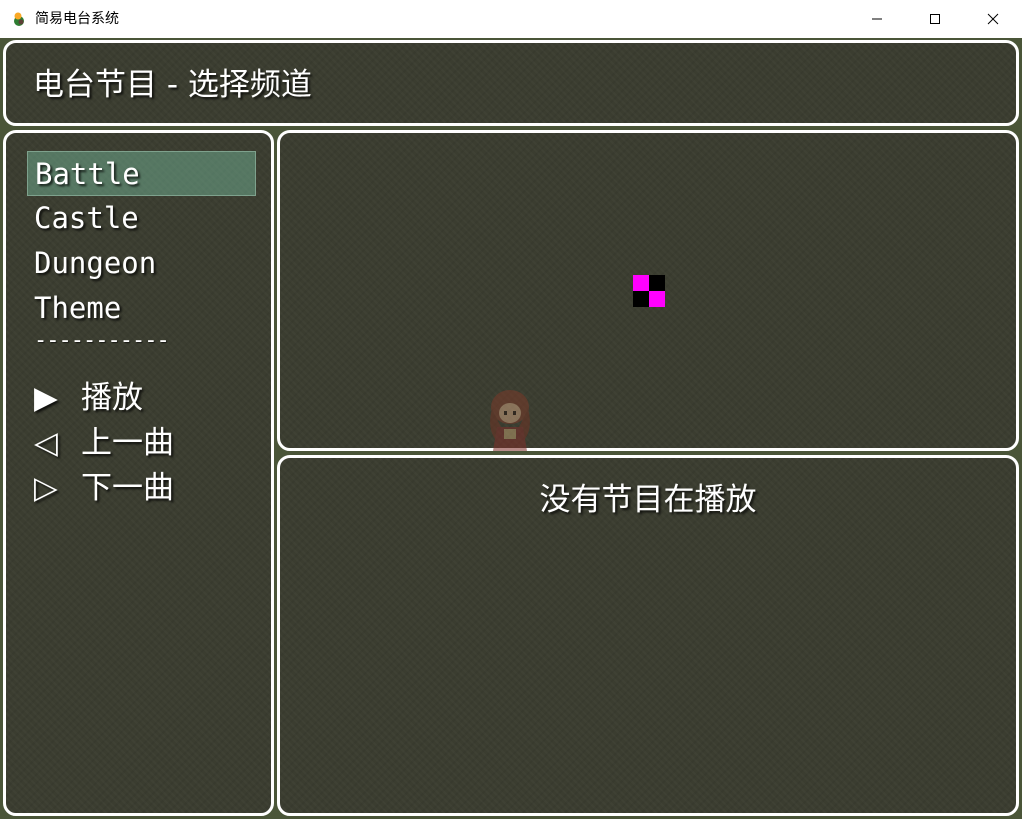 This screenshot has height=819, width=1022. What do you see at coordinates (511, 83) in the screenshot?
I see `header-window: 电台节目 - 选择频道` at bounding box center [511, 83].